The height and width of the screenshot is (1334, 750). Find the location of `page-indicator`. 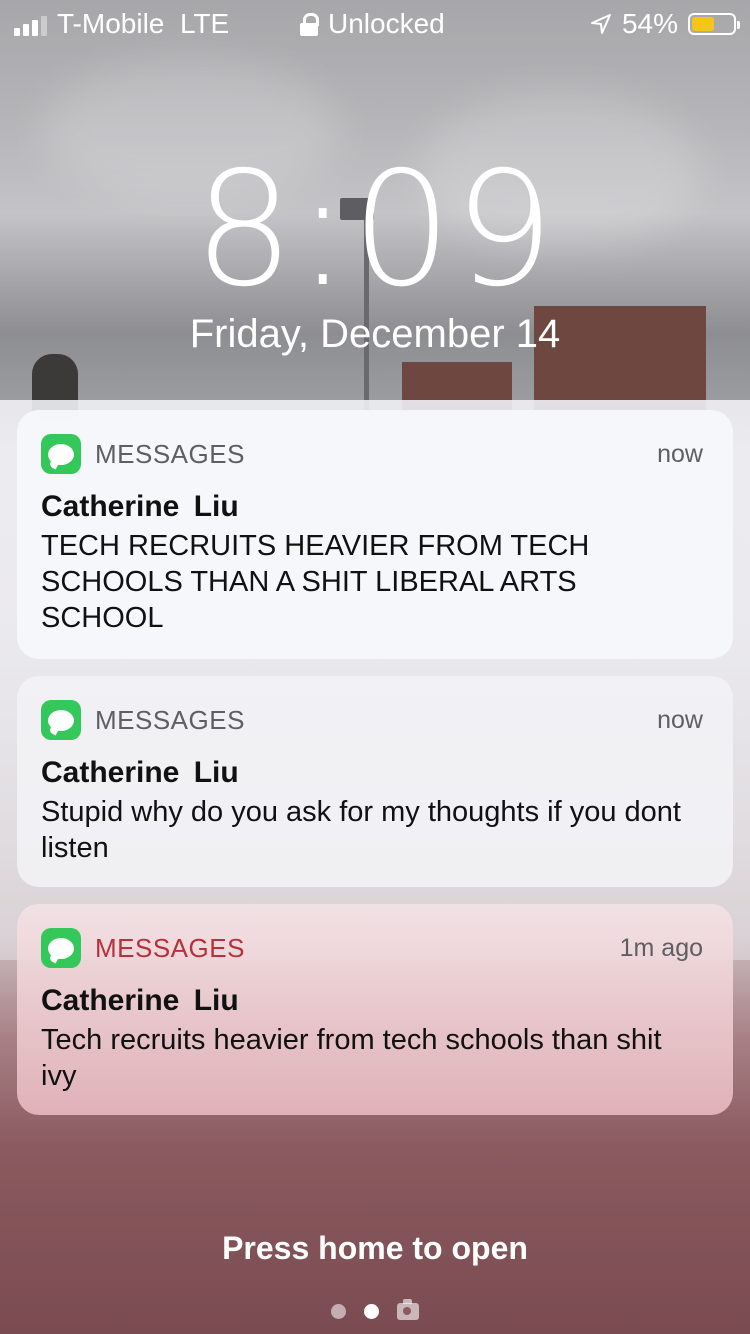

page-indicator is located at coordinates (375, 1309).